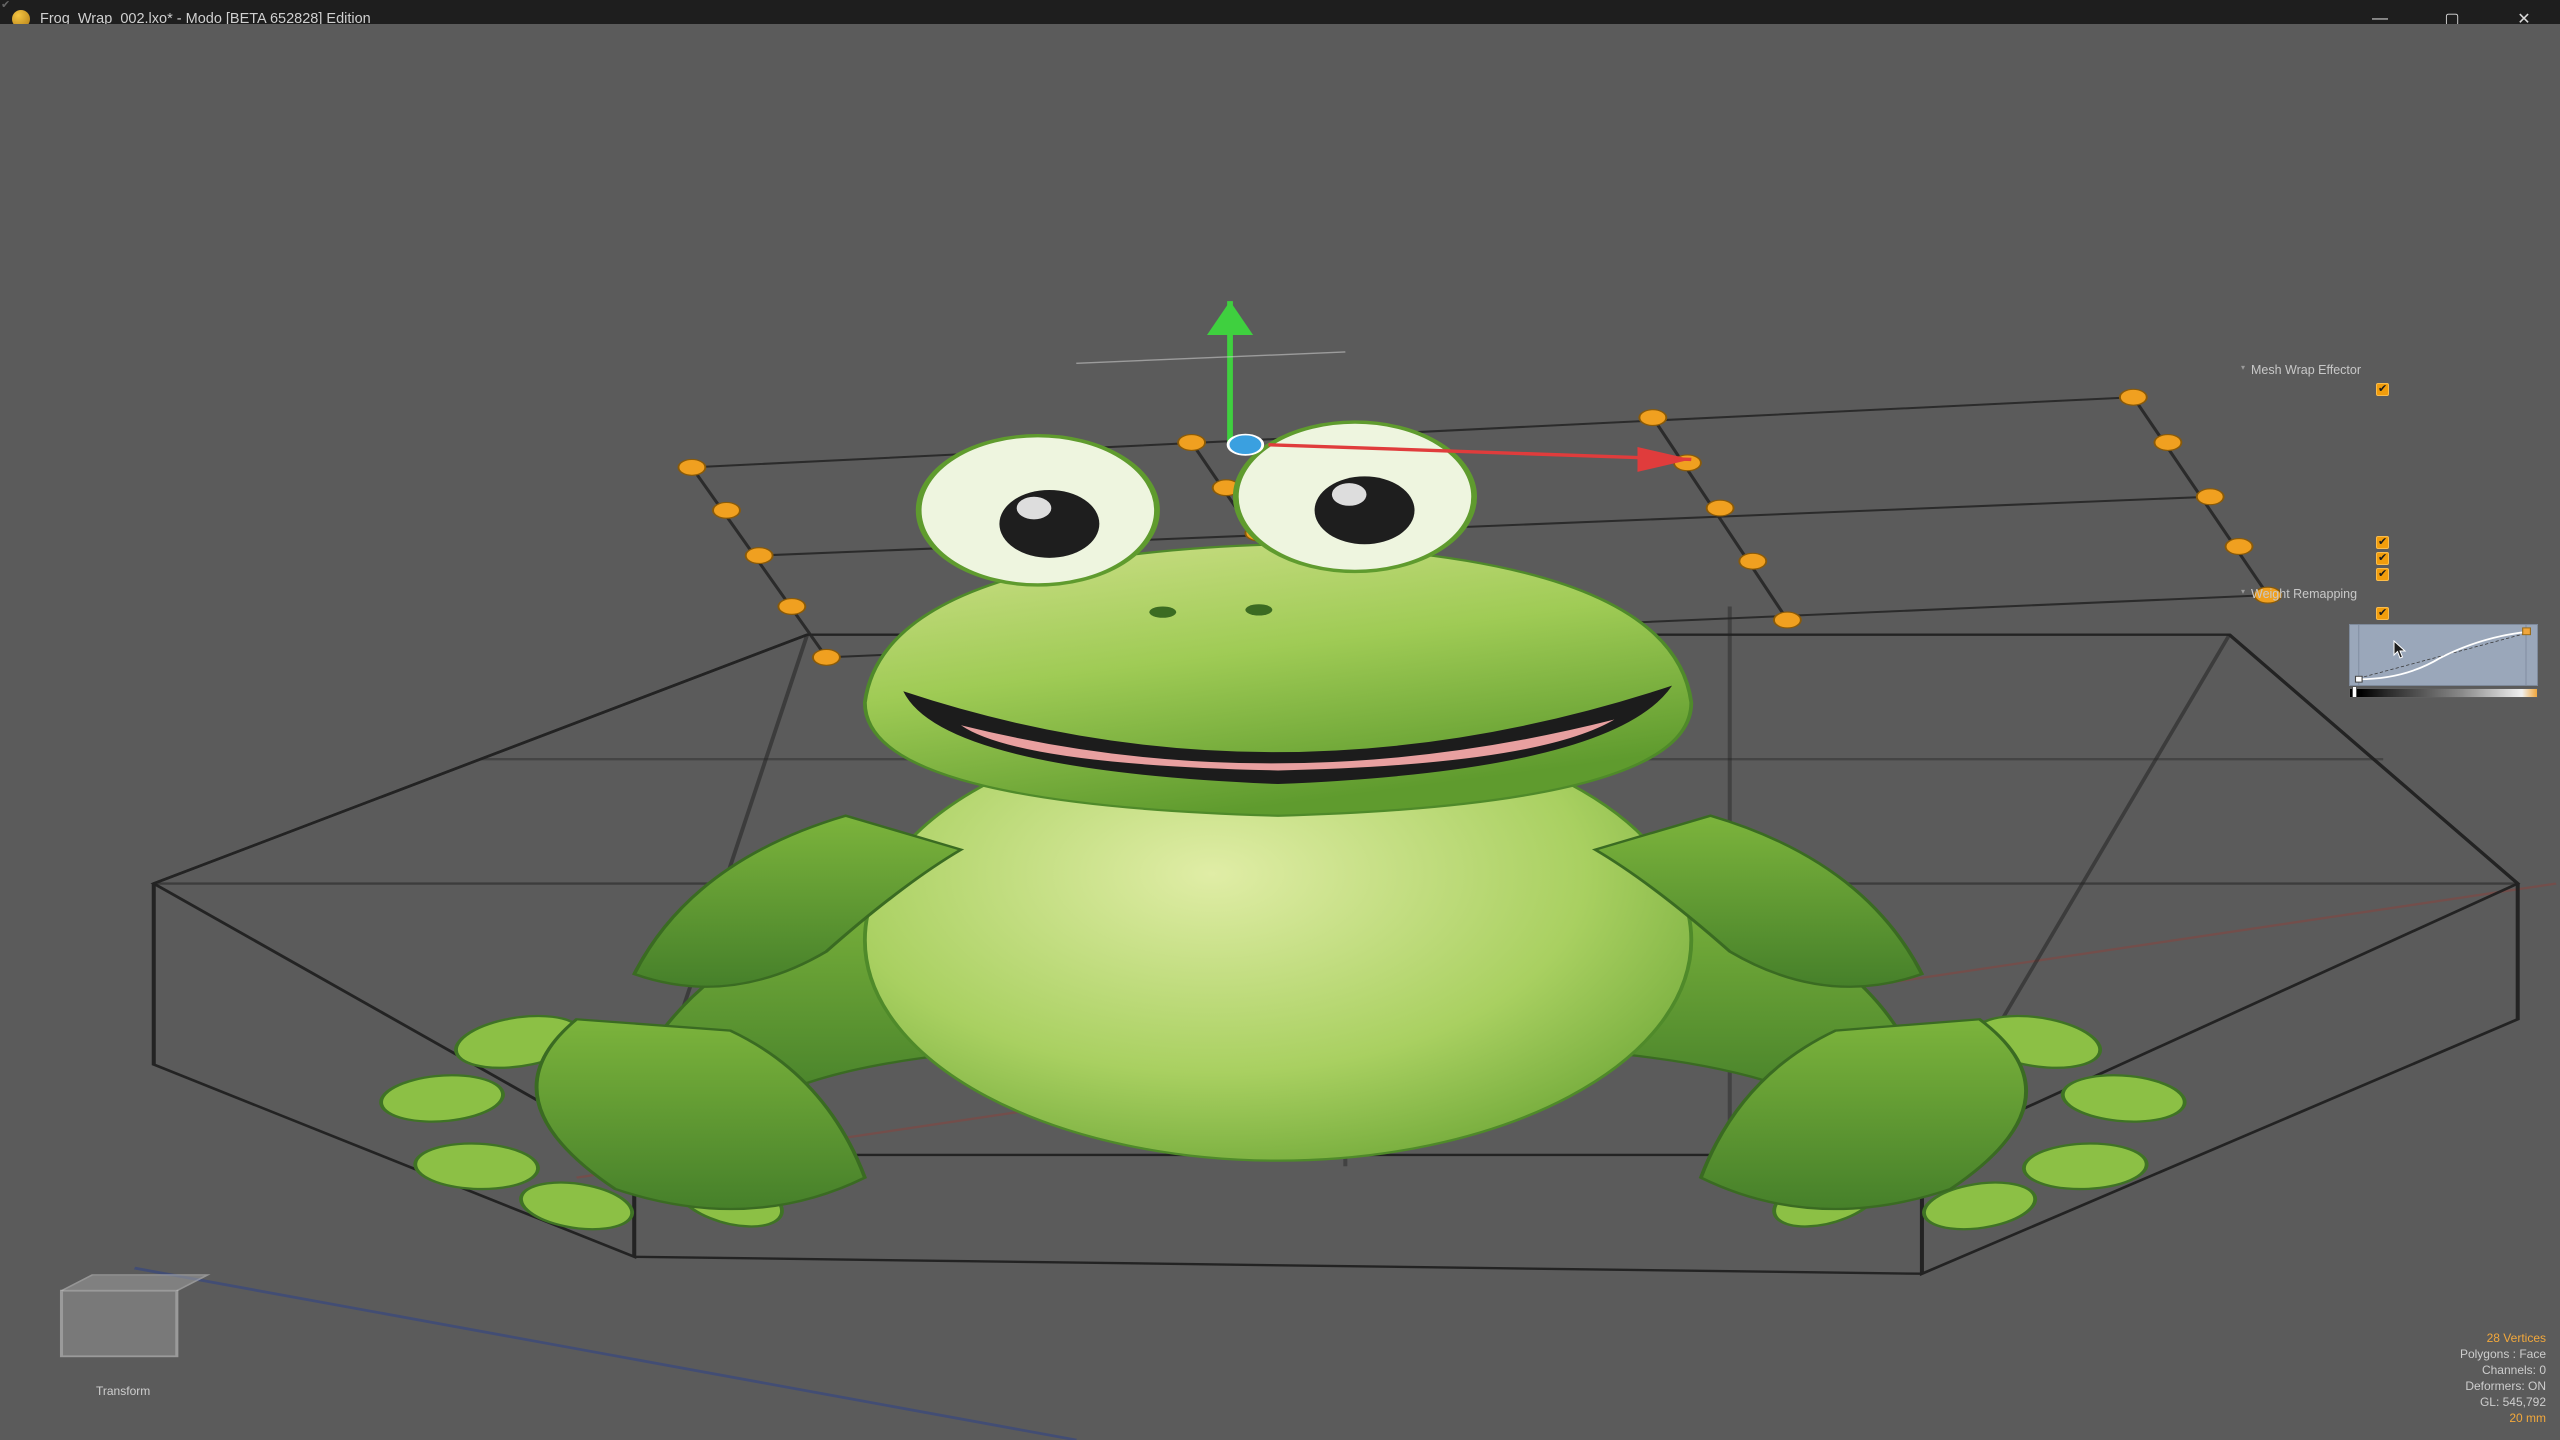  What do you see at coordinates (2400, 649) in the screenshot?
I see `mouse-cursor-icon` at bounding box center [2400, 649].